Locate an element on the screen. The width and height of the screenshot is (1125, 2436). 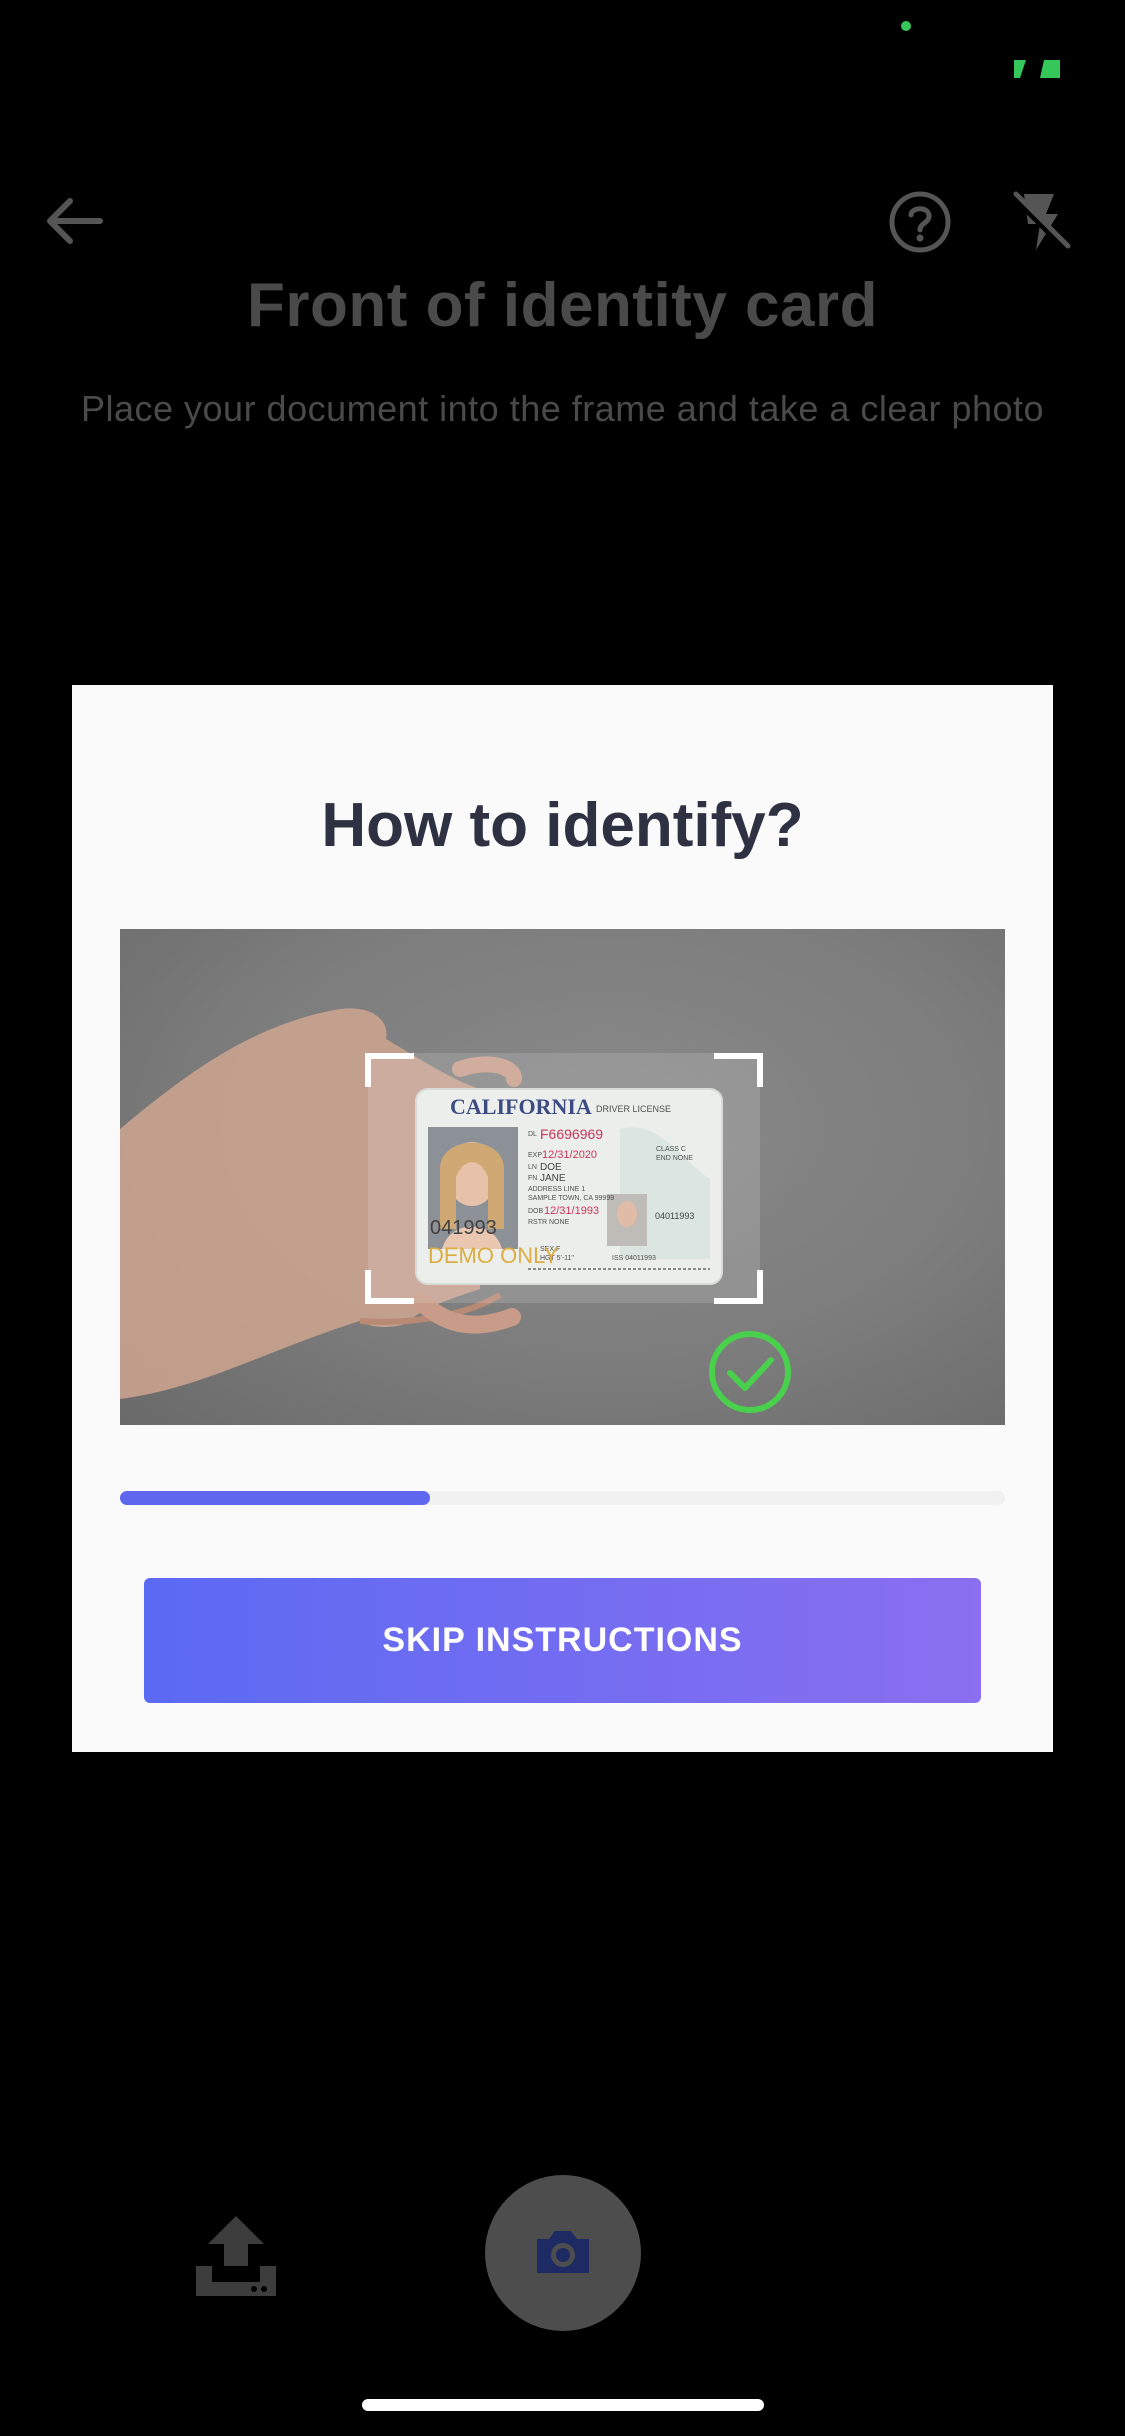
modal-title: How to identify? is located at coordinates (562, 825).